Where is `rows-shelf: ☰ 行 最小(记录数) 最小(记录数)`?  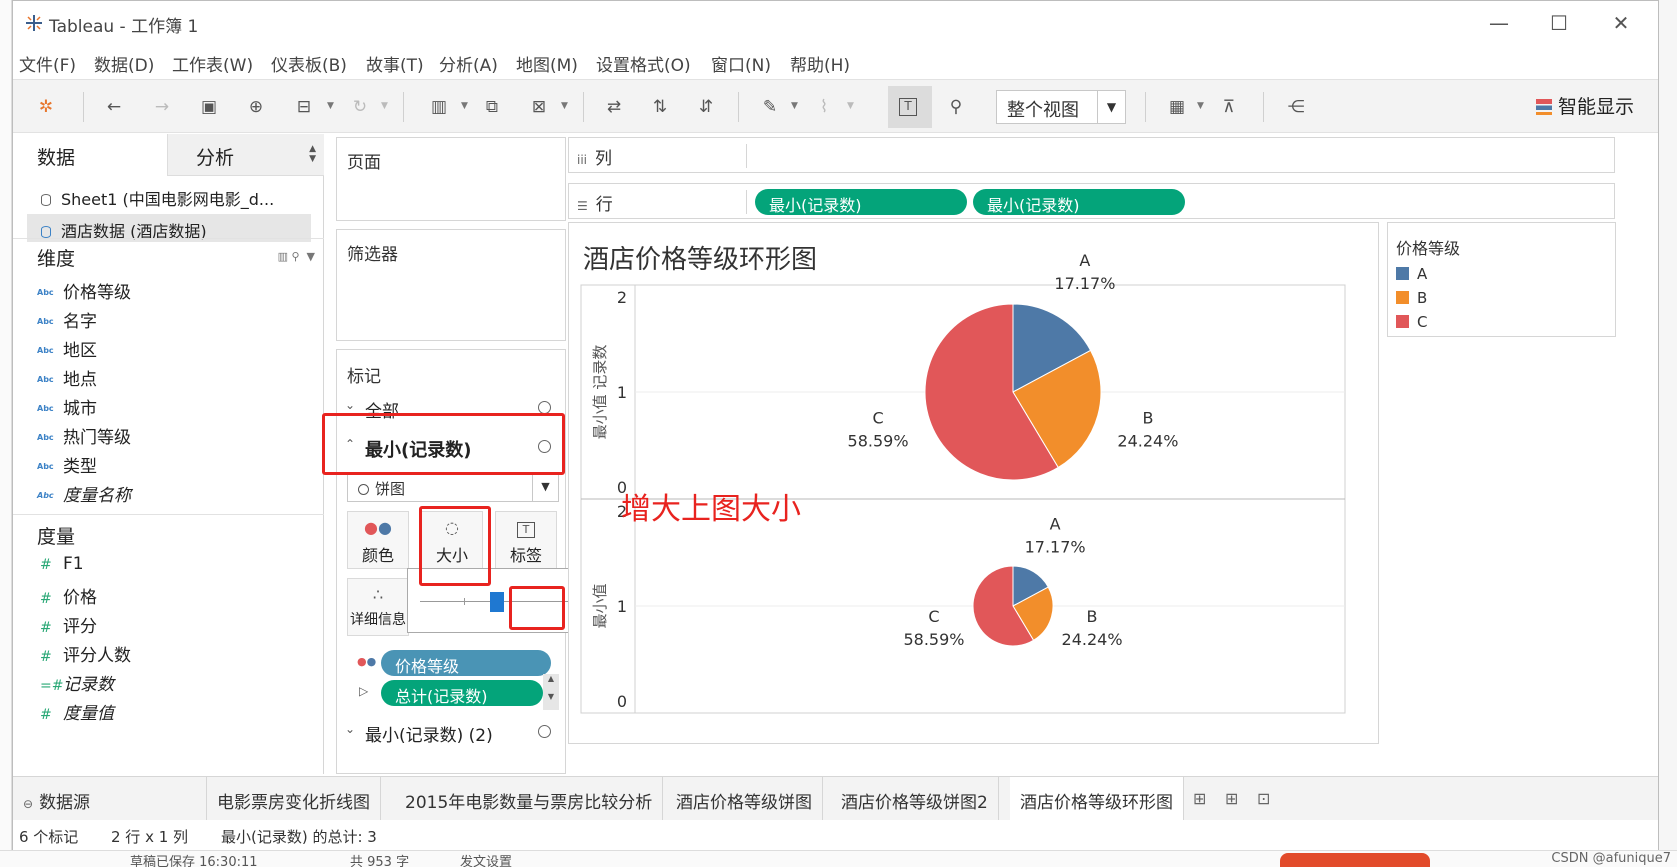 rows-shelf: ☰ 行 最小(记录数) 最小(记录数) is located at coordinates (1091, 201).